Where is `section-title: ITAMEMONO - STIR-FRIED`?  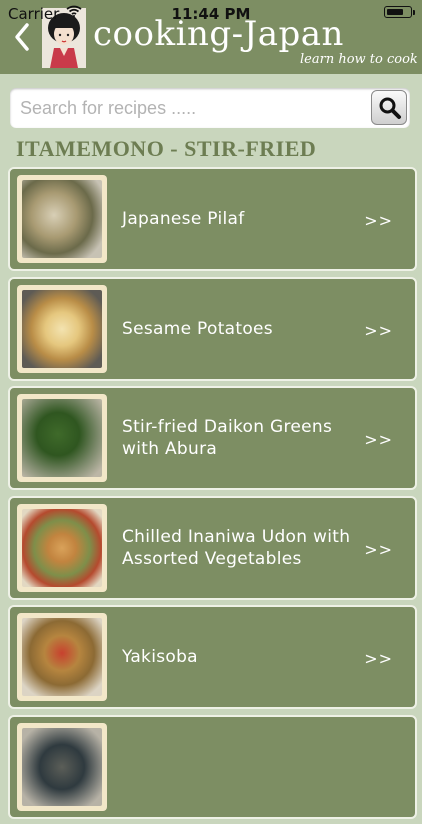 section-title: ITAMEMONO - STIR-FRIED is located at coordinates (166, 148).